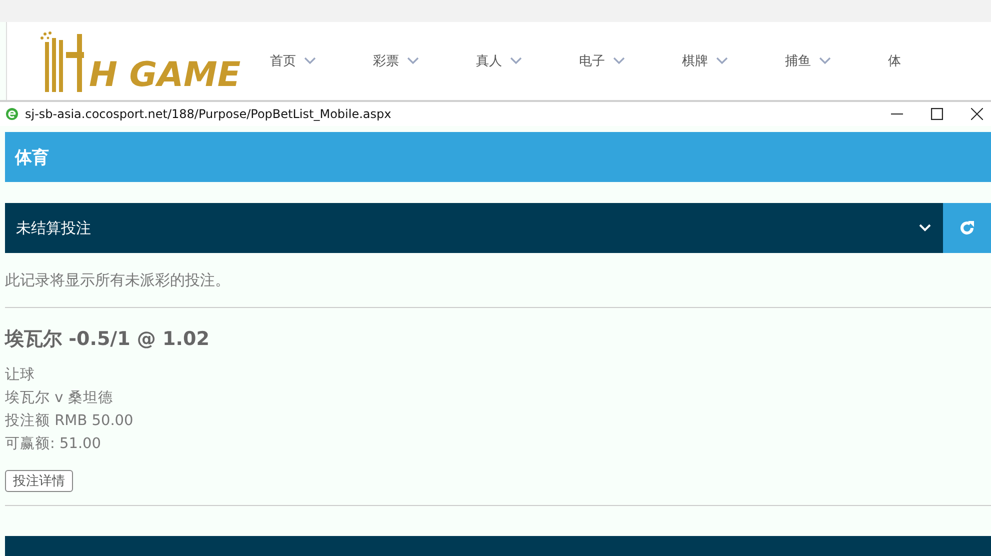 This screenshot has width=991, height=556. What do you see at coordinates (977, 114) in the screenshot?
I see `close-icon` at bounding box center [977, 114].